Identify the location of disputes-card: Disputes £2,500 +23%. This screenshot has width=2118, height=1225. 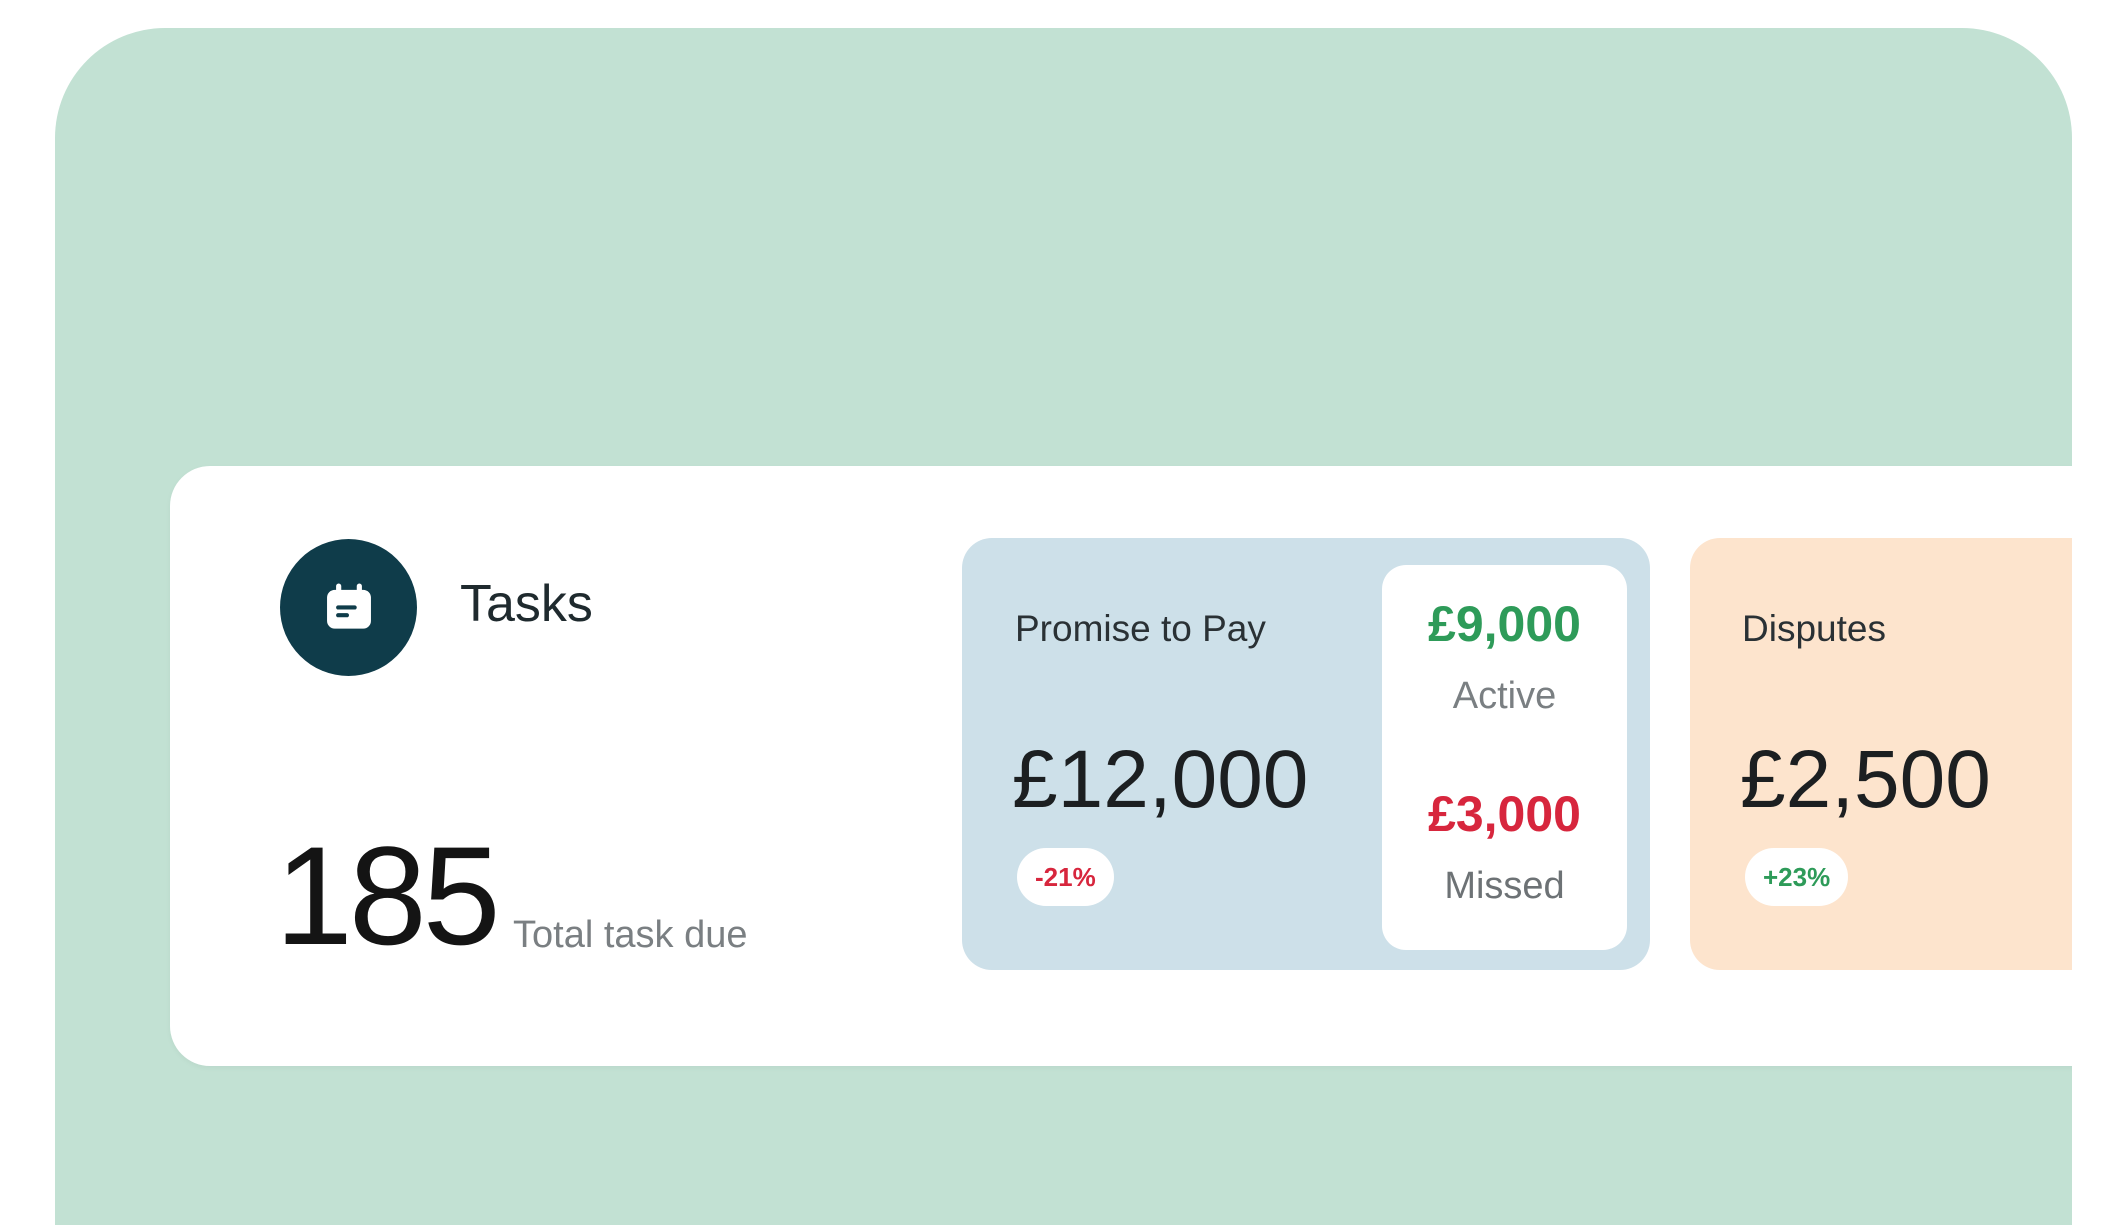
(1881, 754).